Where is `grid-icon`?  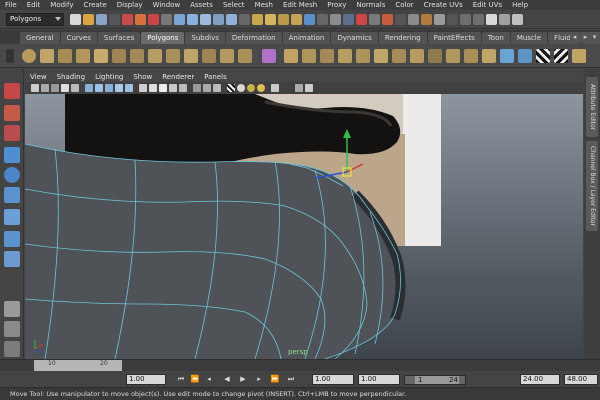
grid-icon is located at coordinates (75, 88).